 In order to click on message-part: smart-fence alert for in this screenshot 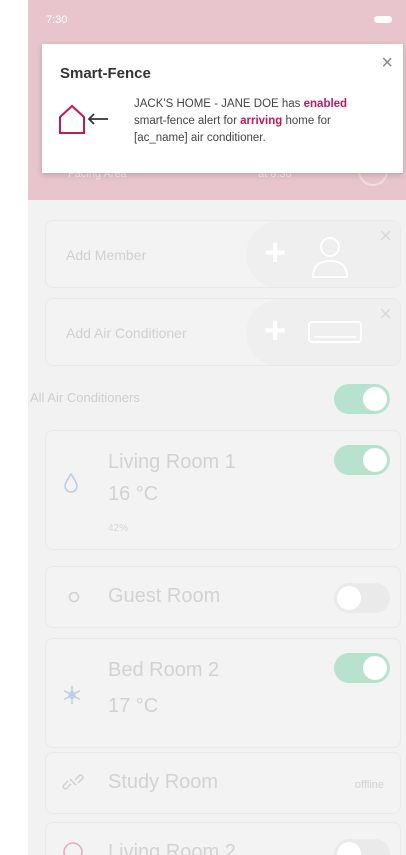, I will do `click(187, 121)`.